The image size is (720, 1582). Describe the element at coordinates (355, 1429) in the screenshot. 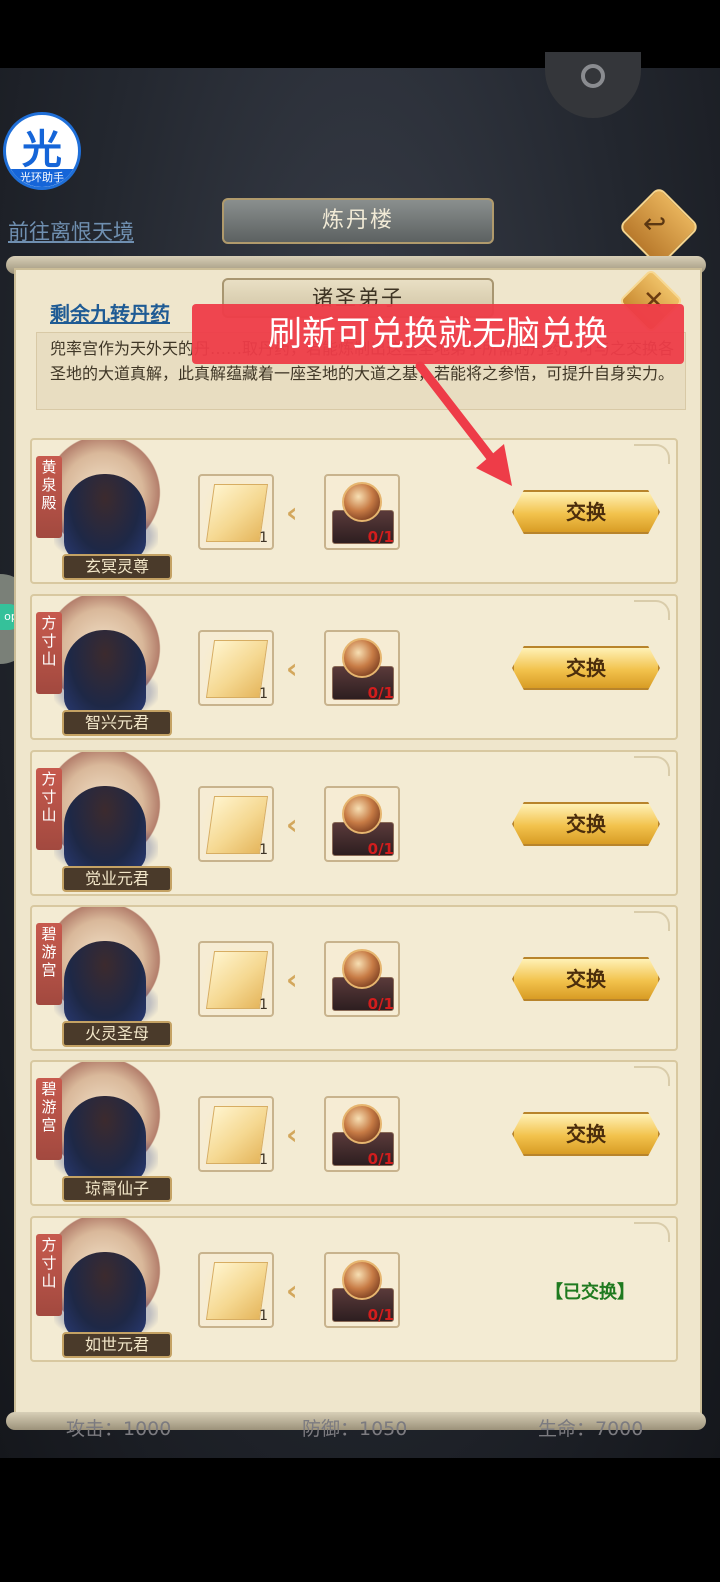

I see `stat-defense: 防御：1050` at that location.